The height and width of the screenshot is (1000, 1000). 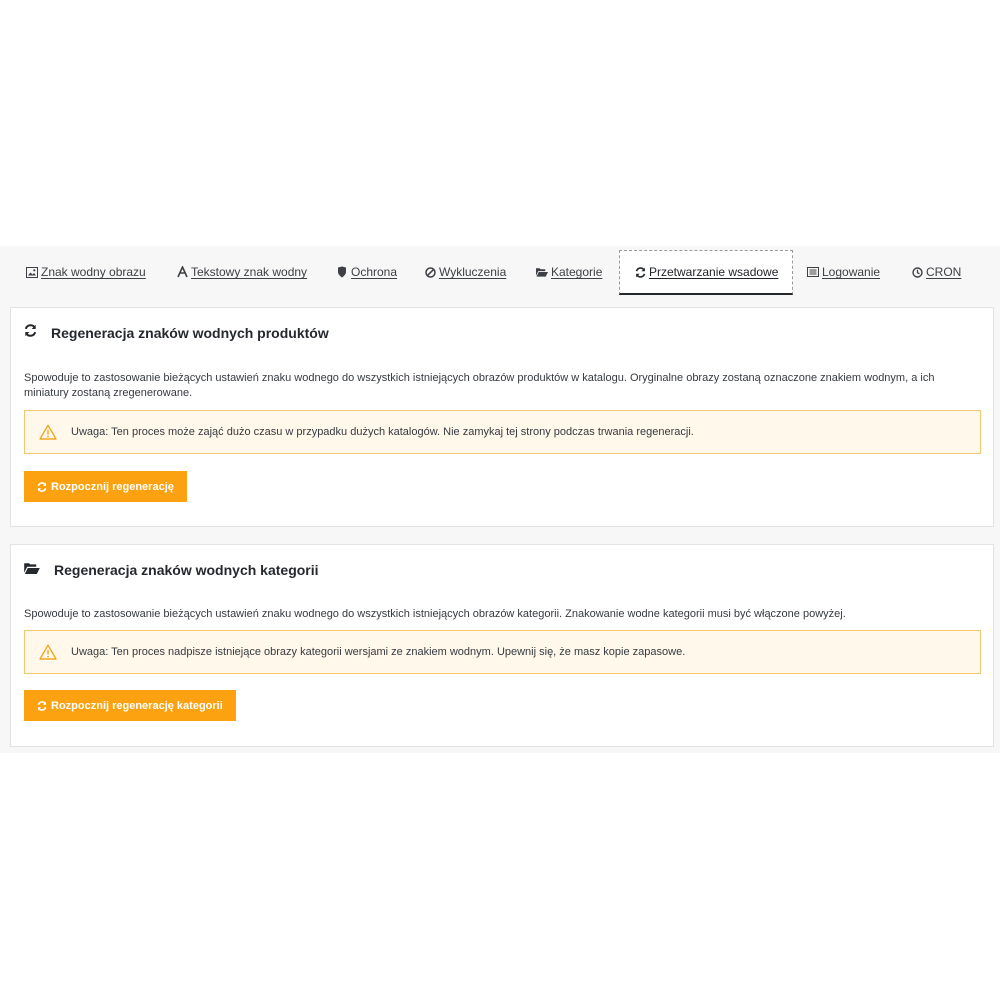 I want to click on tab-label: Przetwarzanie wsadowe, so click(x=714, y=272).